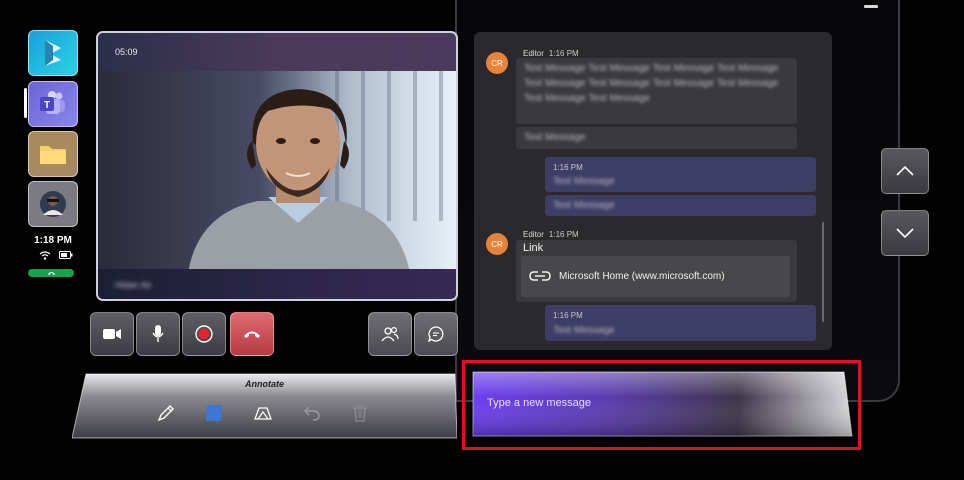  What do you see at coordinates (277, 284) in the screenshot?
I see `video-footer` at bounding box center [277, 284].